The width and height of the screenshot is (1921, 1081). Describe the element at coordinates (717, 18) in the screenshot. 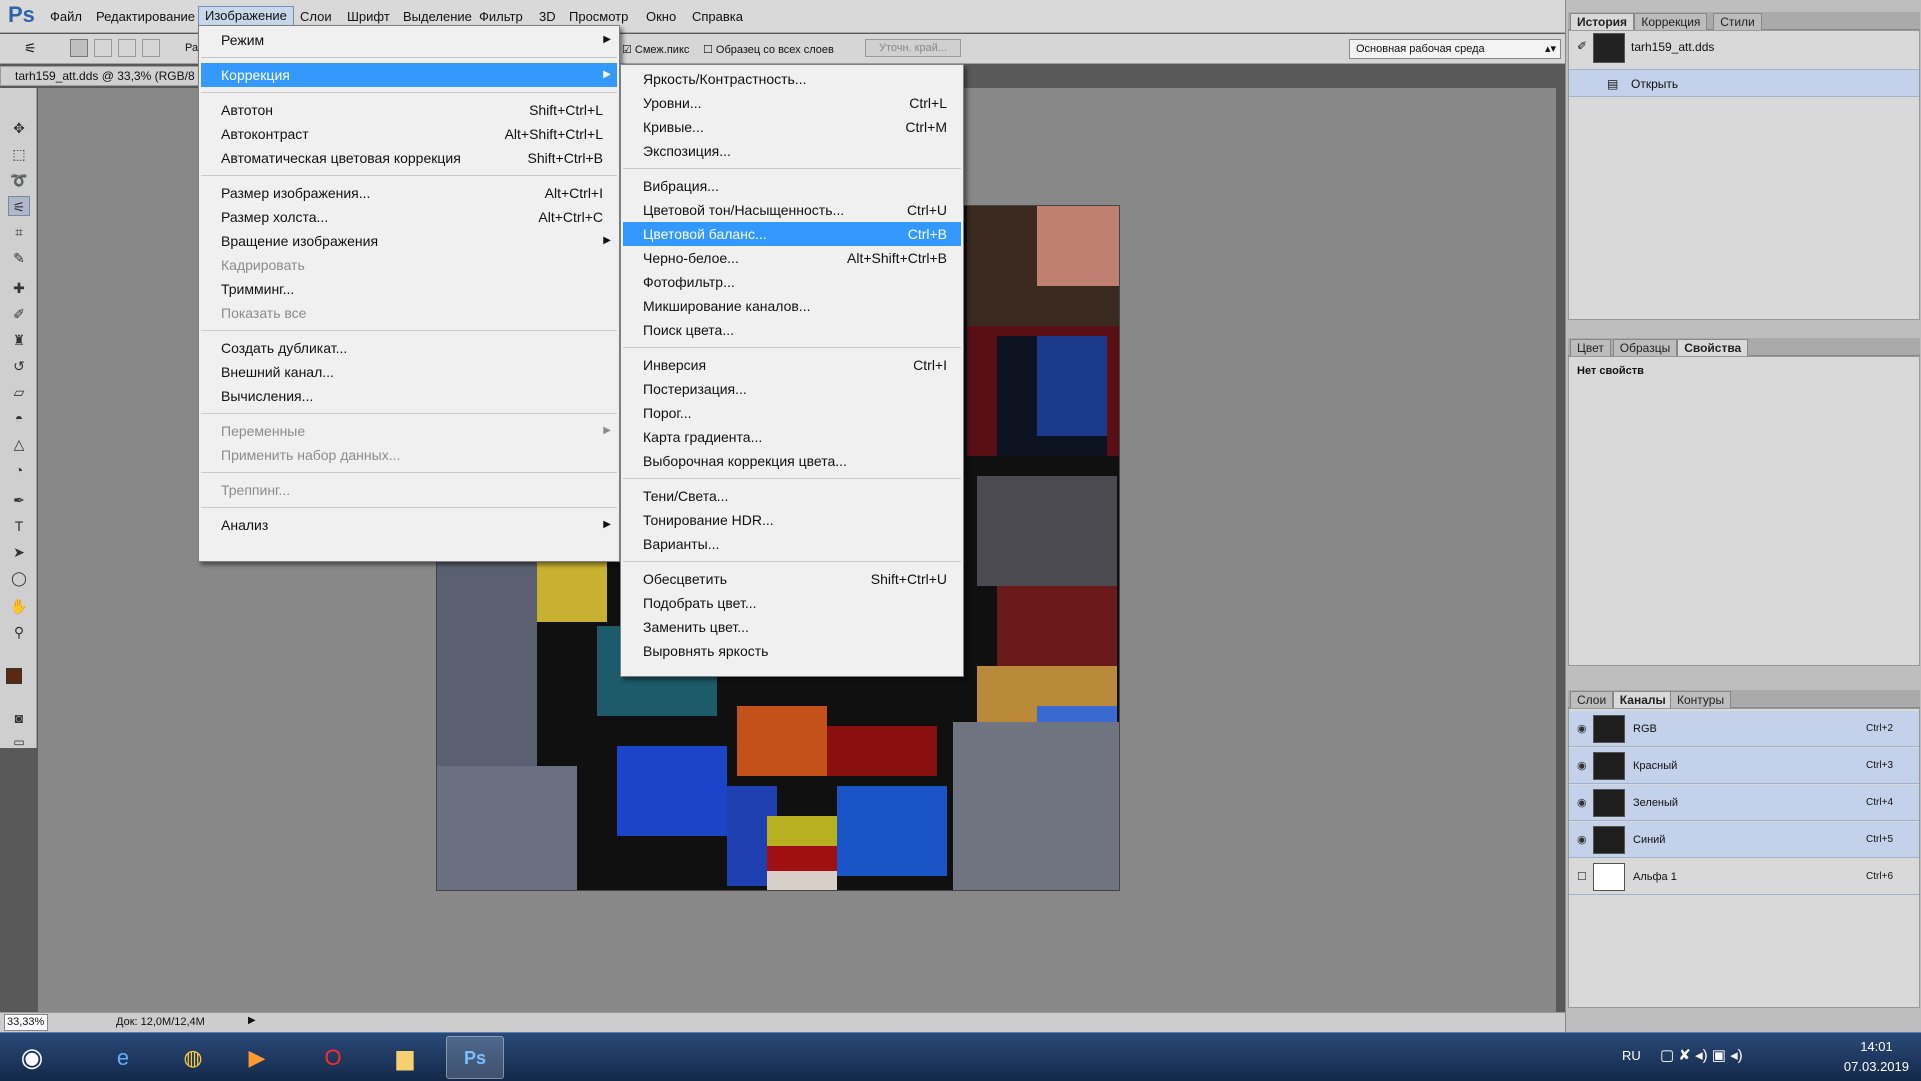

I see `menu-10: Справка` at that location.